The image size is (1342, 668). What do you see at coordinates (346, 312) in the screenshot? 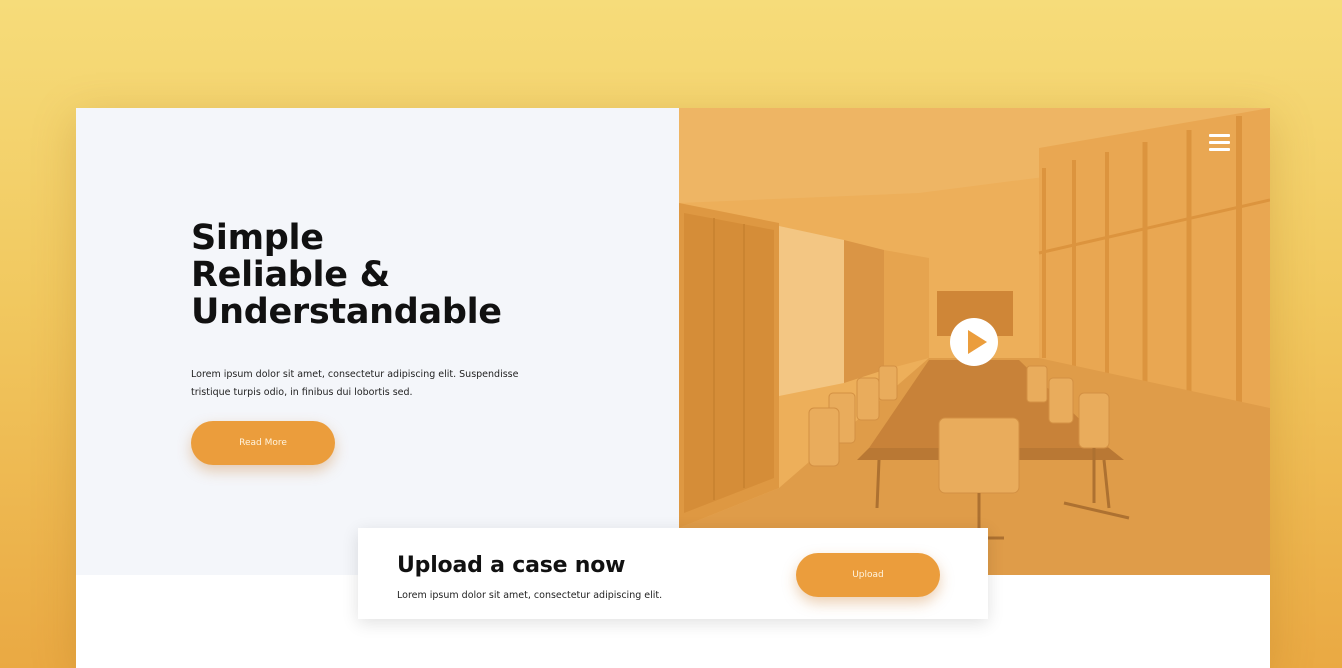
I see `hero-title-line: Understandable` at bounding box center [346, 312].